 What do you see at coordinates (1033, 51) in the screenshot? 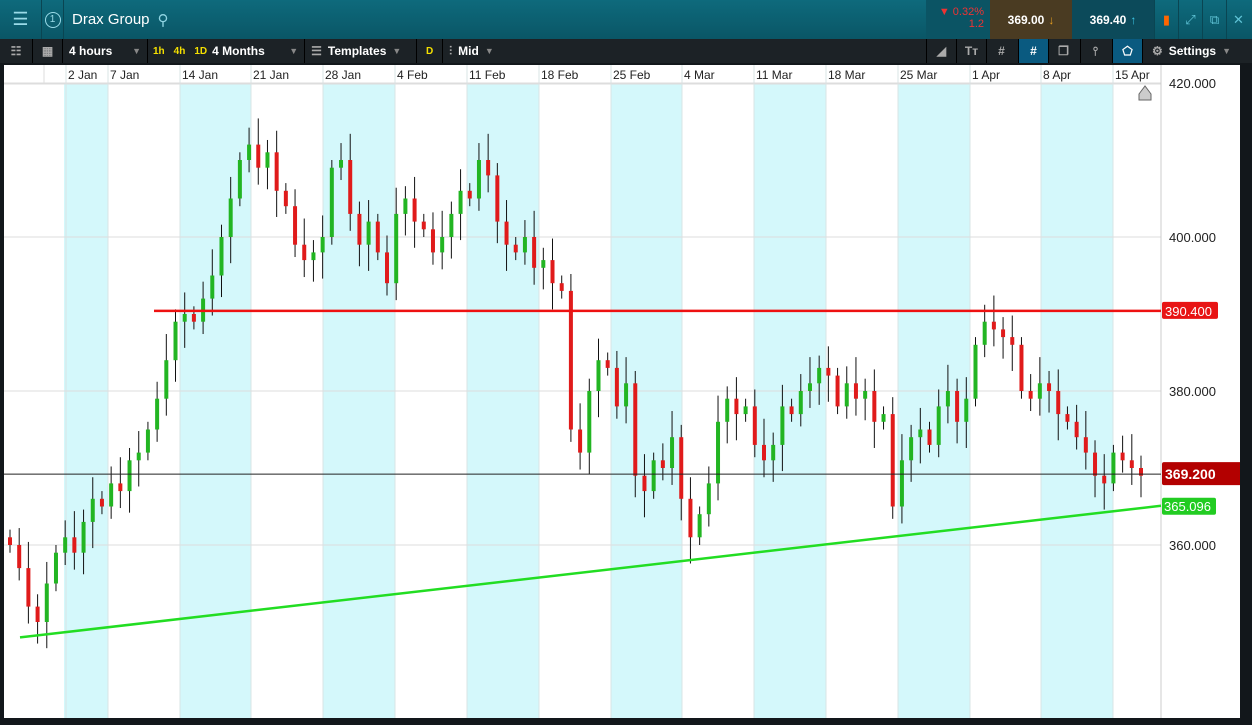
I see `crosshair-grid-icon: #` at bounding box center [1033, 51].